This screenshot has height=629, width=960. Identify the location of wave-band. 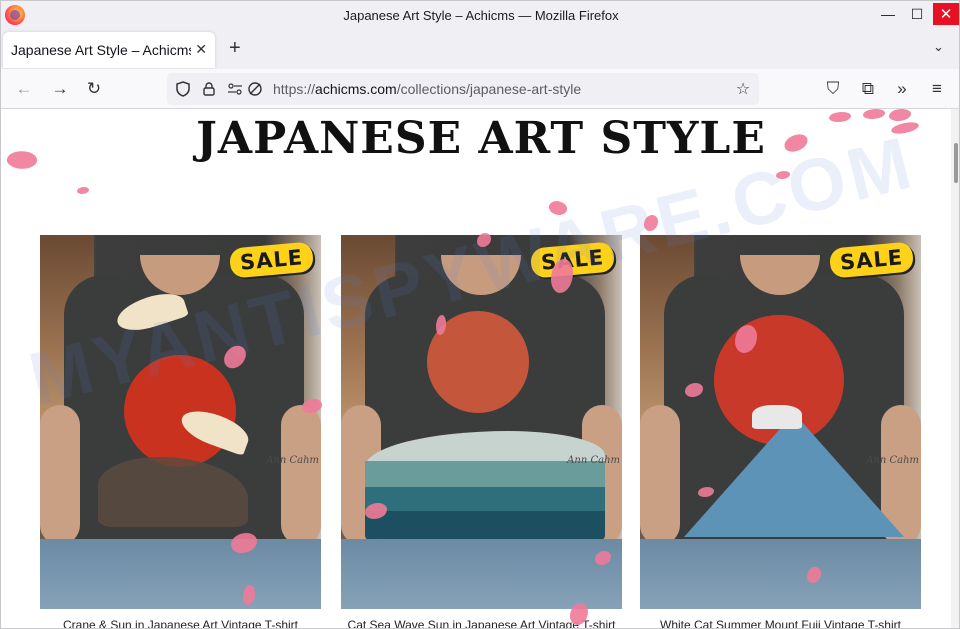
(485, 526).